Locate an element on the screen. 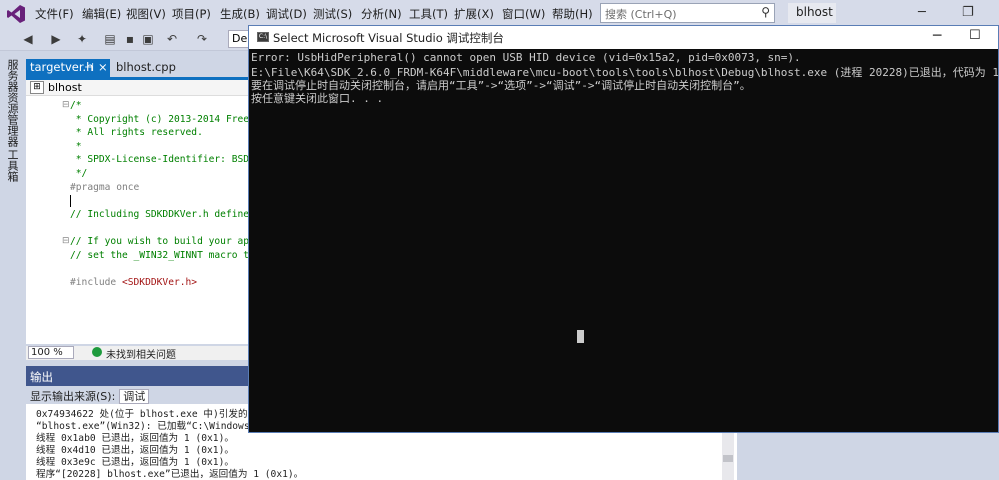 The height and width of the screenshot is (480, 999). tab-blhost-cpp: blhost.cpp is located at coordinates (167, 68).